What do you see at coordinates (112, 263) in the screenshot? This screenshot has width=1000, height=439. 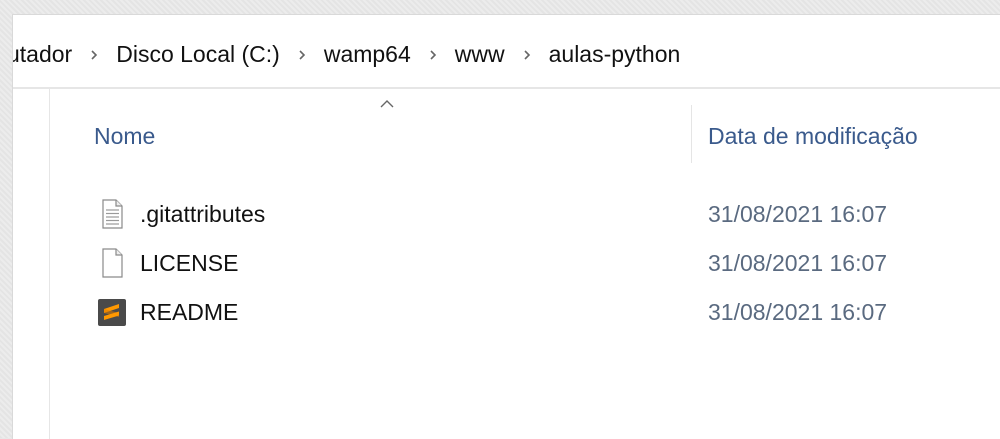 I see `blank-file-icon` at bounding box center [112, 263].